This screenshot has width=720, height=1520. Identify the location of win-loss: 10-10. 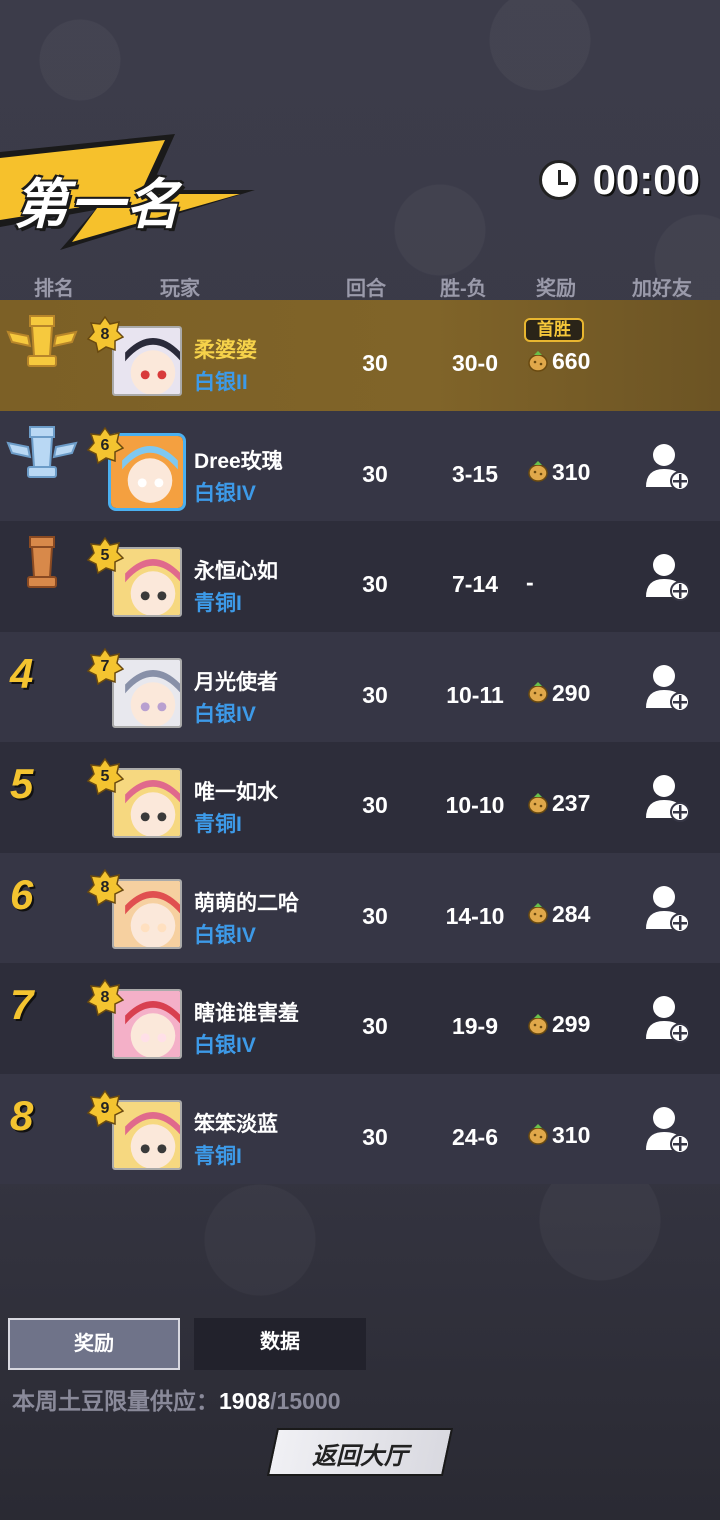
(475, 805).